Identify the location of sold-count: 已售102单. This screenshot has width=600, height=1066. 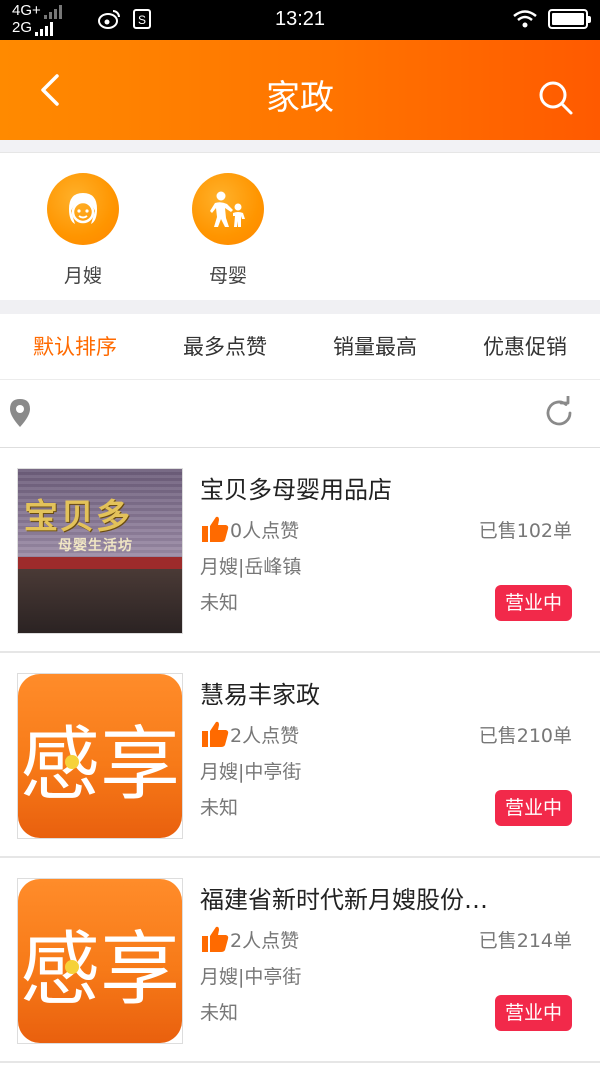
(525, 531).